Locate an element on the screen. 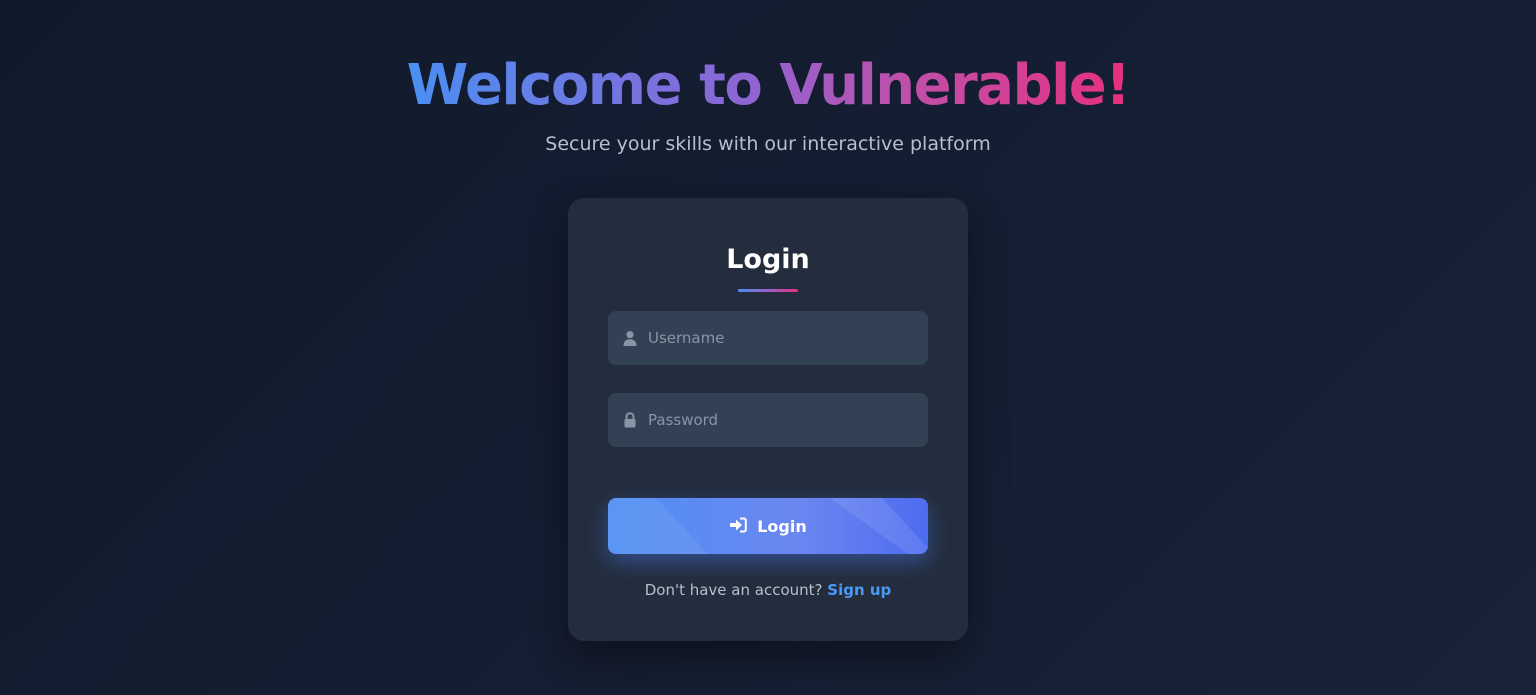 The image size is (1536, 695). signup-prompt: Don't have an account? Sign up is located at coordinates (768, 590).